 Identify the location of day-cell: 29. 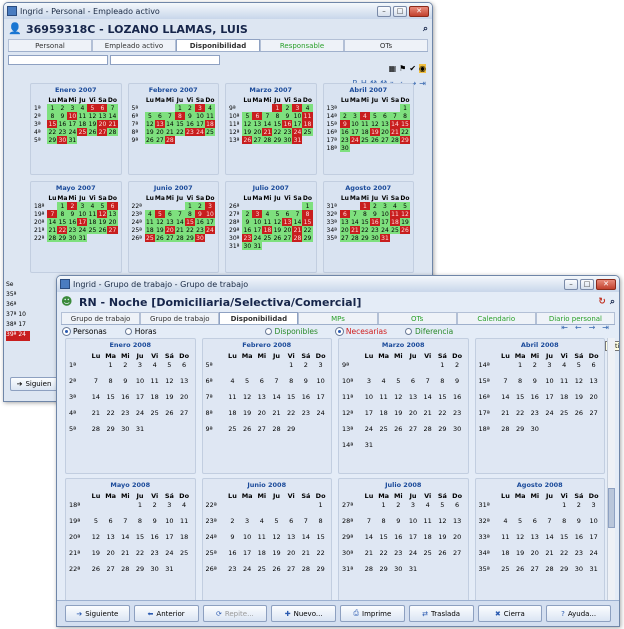
(52, 140).